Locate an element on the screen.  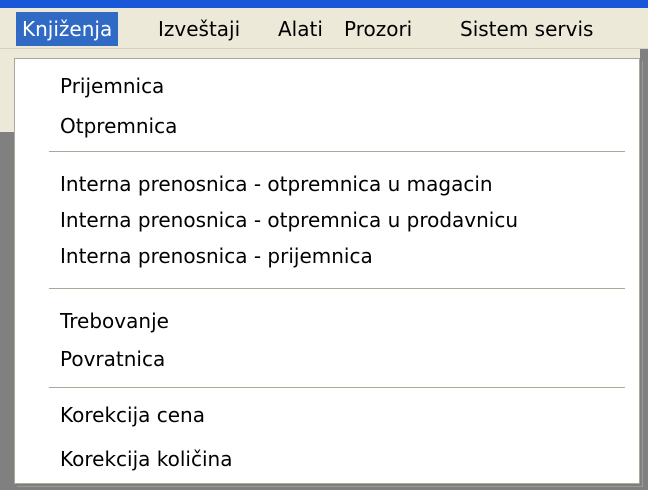
window-titlebar-strip is located at coordinates (324, 4).